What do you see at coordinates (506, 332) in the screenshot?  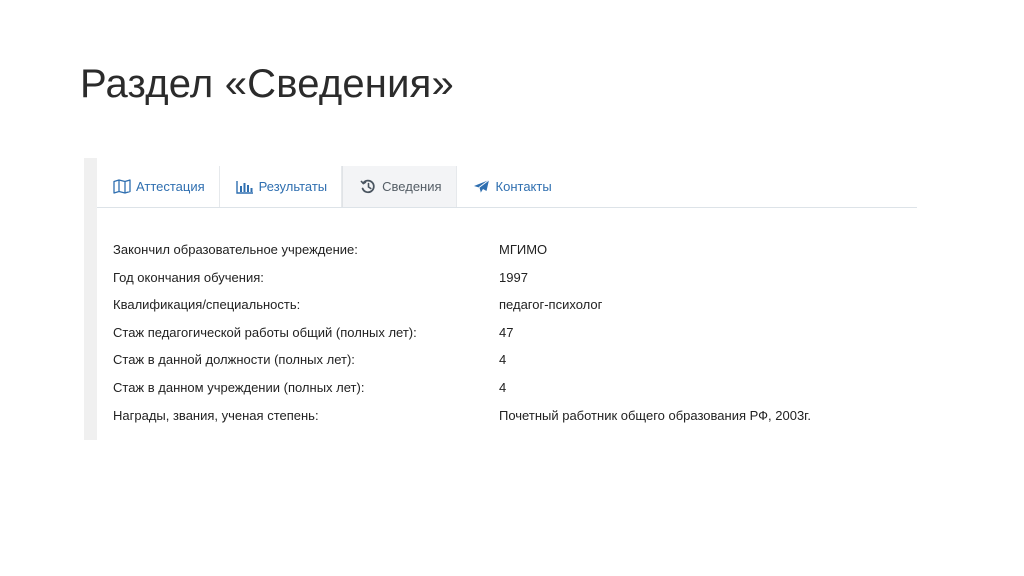 I see `info-value: 47` at bounding box center [506, 332].